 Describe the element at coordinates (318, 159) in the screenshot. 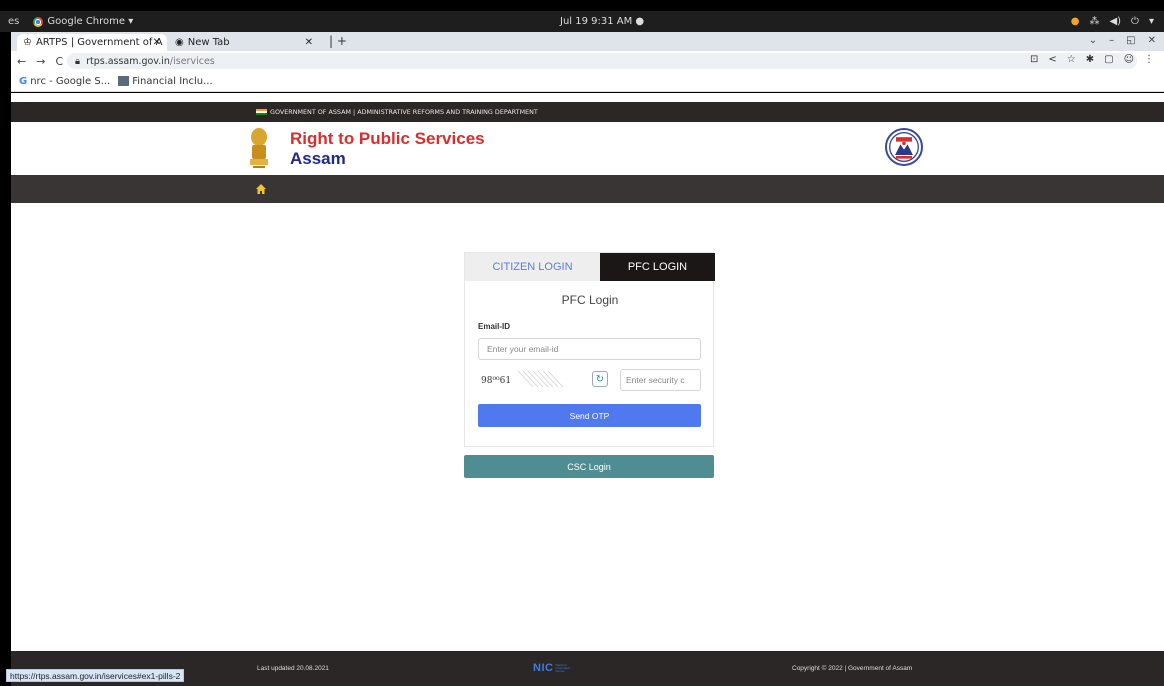

I see `site-subtitle: Assam` at that location.